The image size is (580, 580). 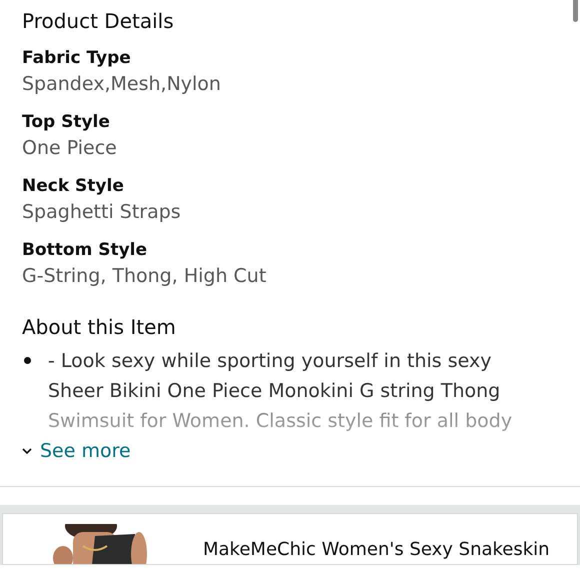 I want to click on chevron-down-icon, so click(x=27, y=451).